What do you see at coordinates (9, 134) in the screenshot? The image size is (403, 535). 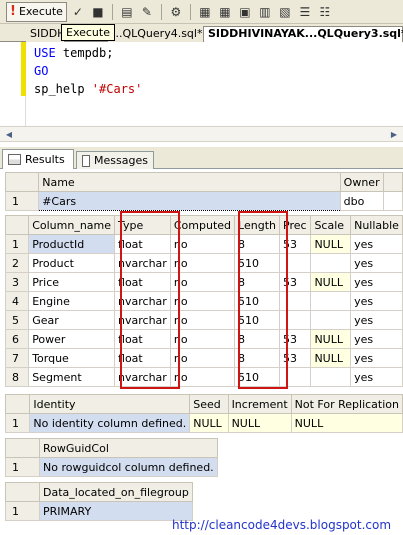 I see `scroll-left-icon: ◀` at bounding box center [9, 134].